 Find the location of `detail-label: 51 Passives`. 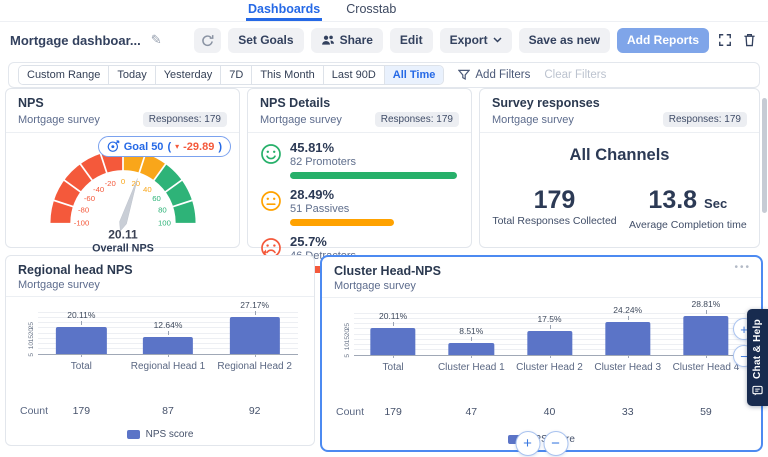

detail-label: 51 Passives is located at coordinates (320, 209).